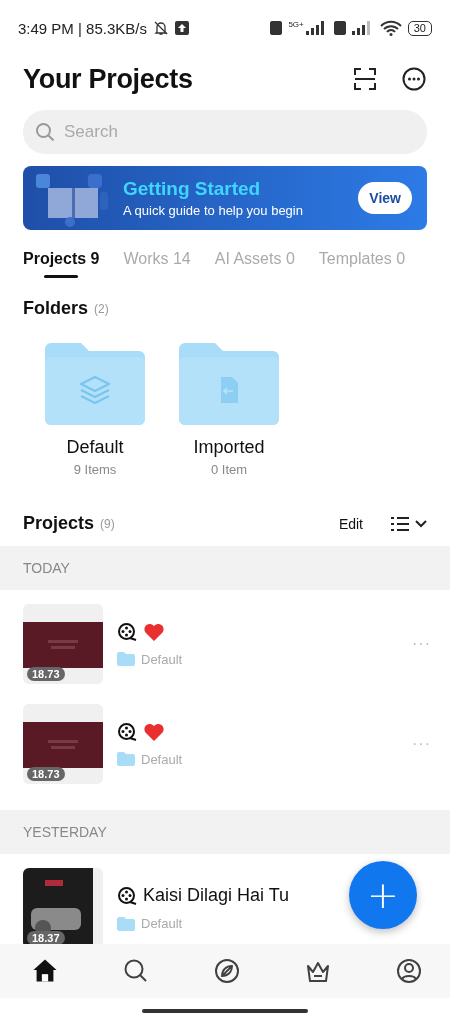  I want to click on list-view-button, so click(409, 523).